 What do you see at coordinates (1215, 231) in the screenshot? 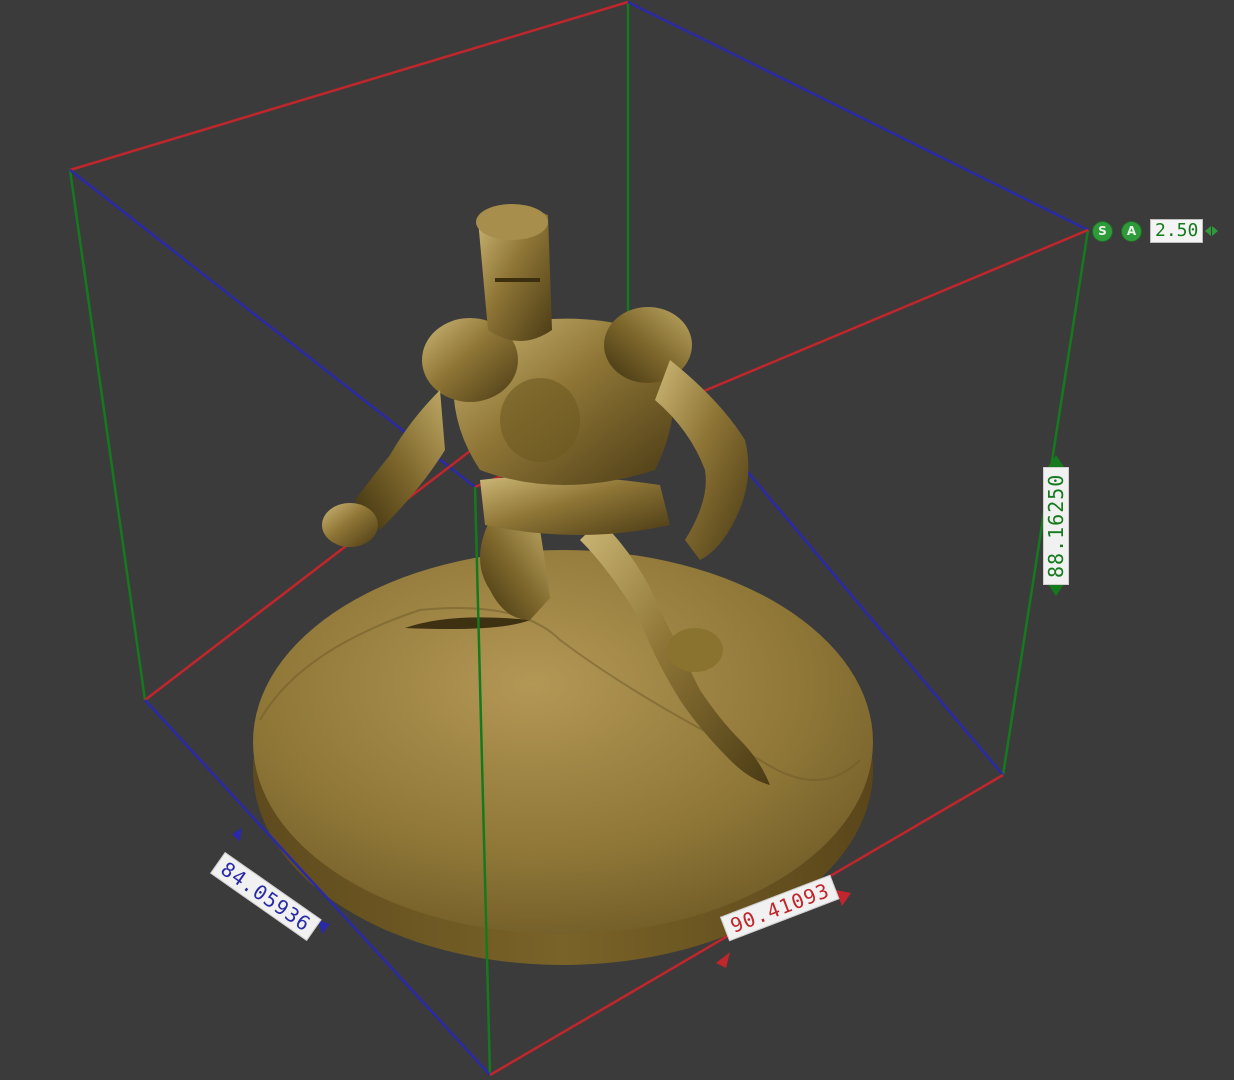
I see `increment-arrow-icon` at bounding box center [1215, 231].